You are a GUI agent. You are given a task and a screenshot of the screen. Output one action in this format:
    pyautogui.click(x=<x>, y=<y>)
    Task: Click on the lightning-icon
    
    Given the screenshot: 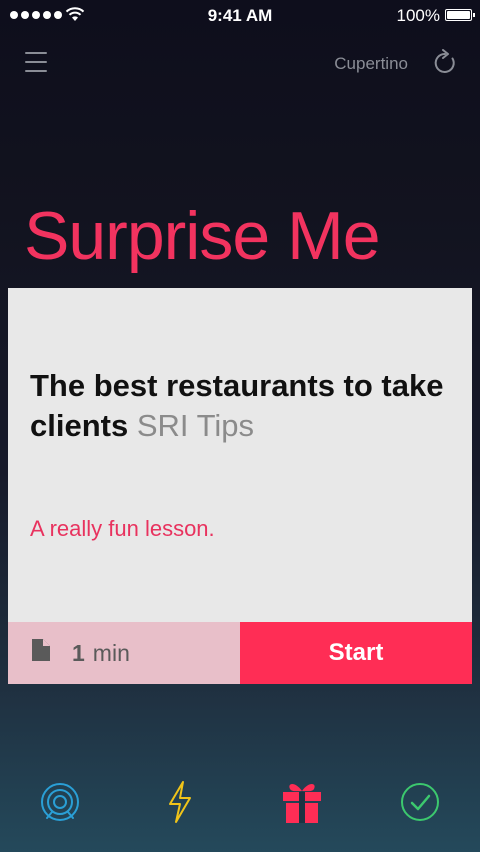 What is the action you would take?
    pyautogui.click(x=180, y=804)
    